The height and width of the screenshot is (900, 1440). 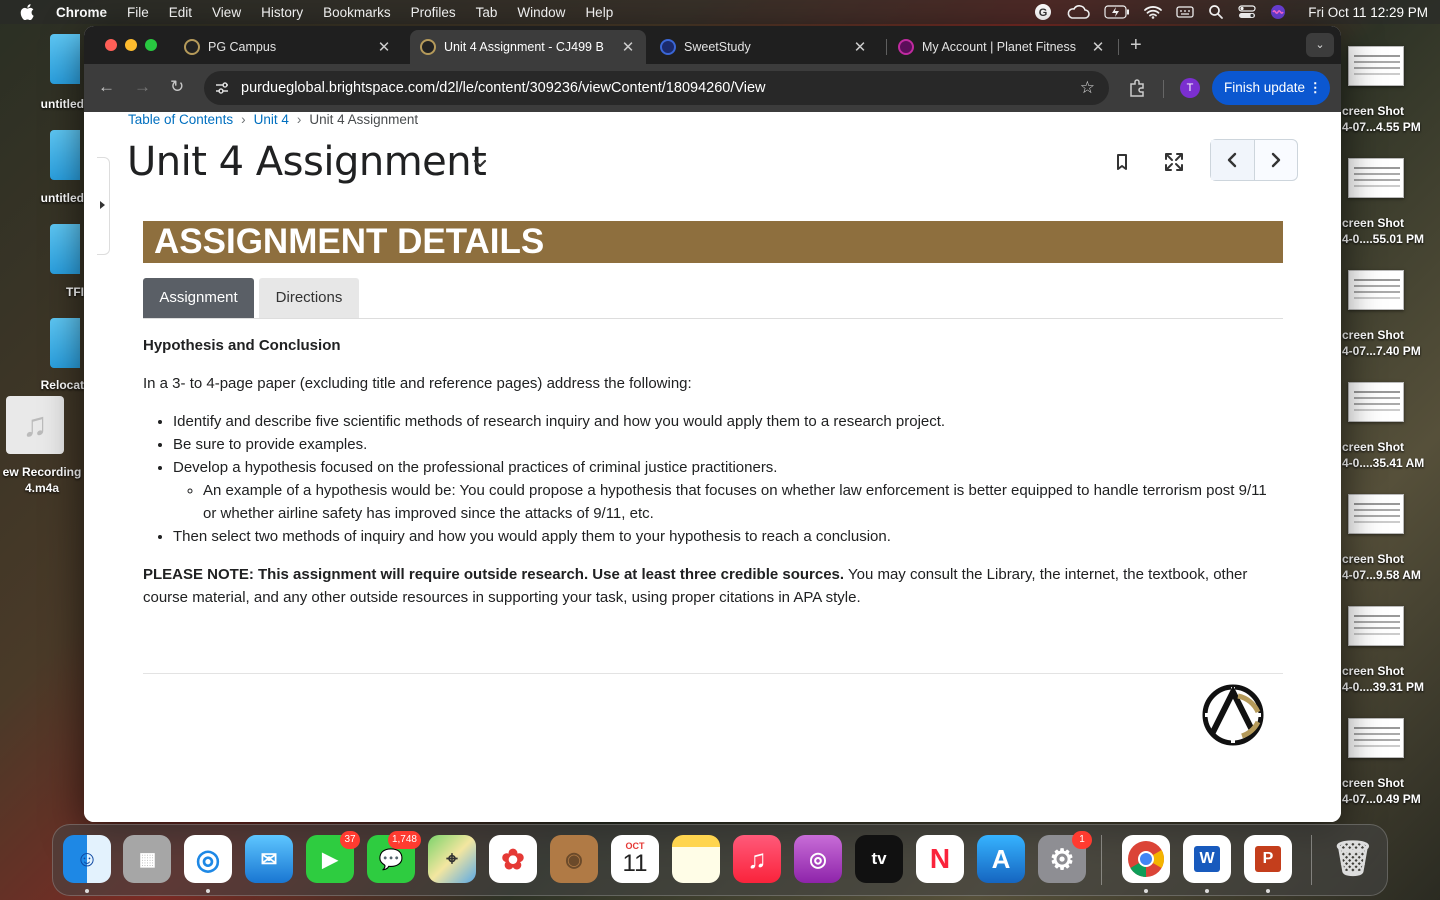 What do you see at coordinates (1391, 96) in the screenshot?
I see `screenshot-file: creen Shot 4-07...4.55 PM` at bounding box center [1391, 96].